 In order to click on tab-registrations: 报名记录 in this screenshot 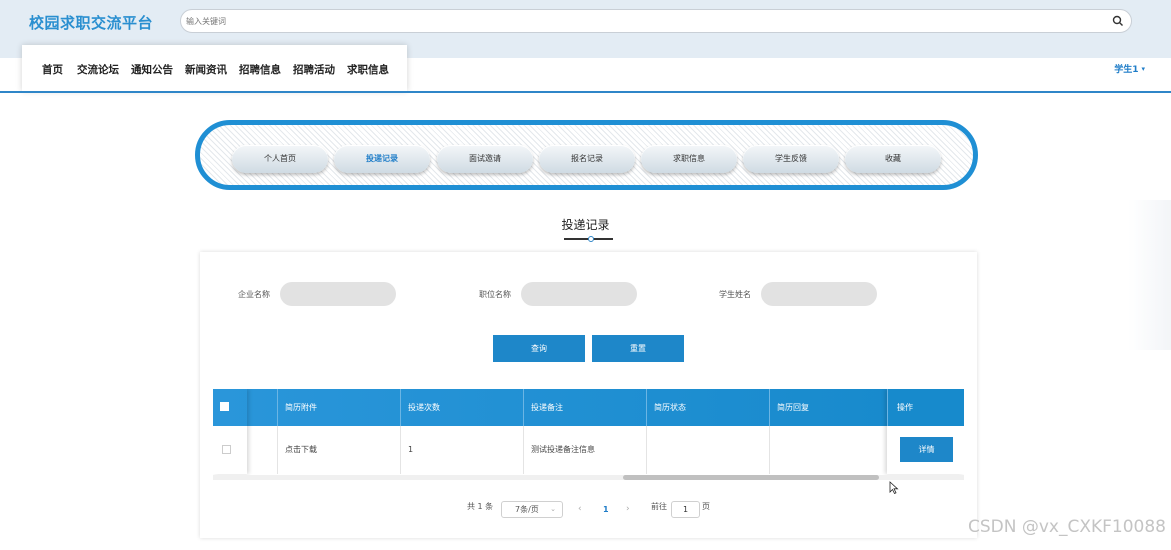, I will do `click(587, 159)`.